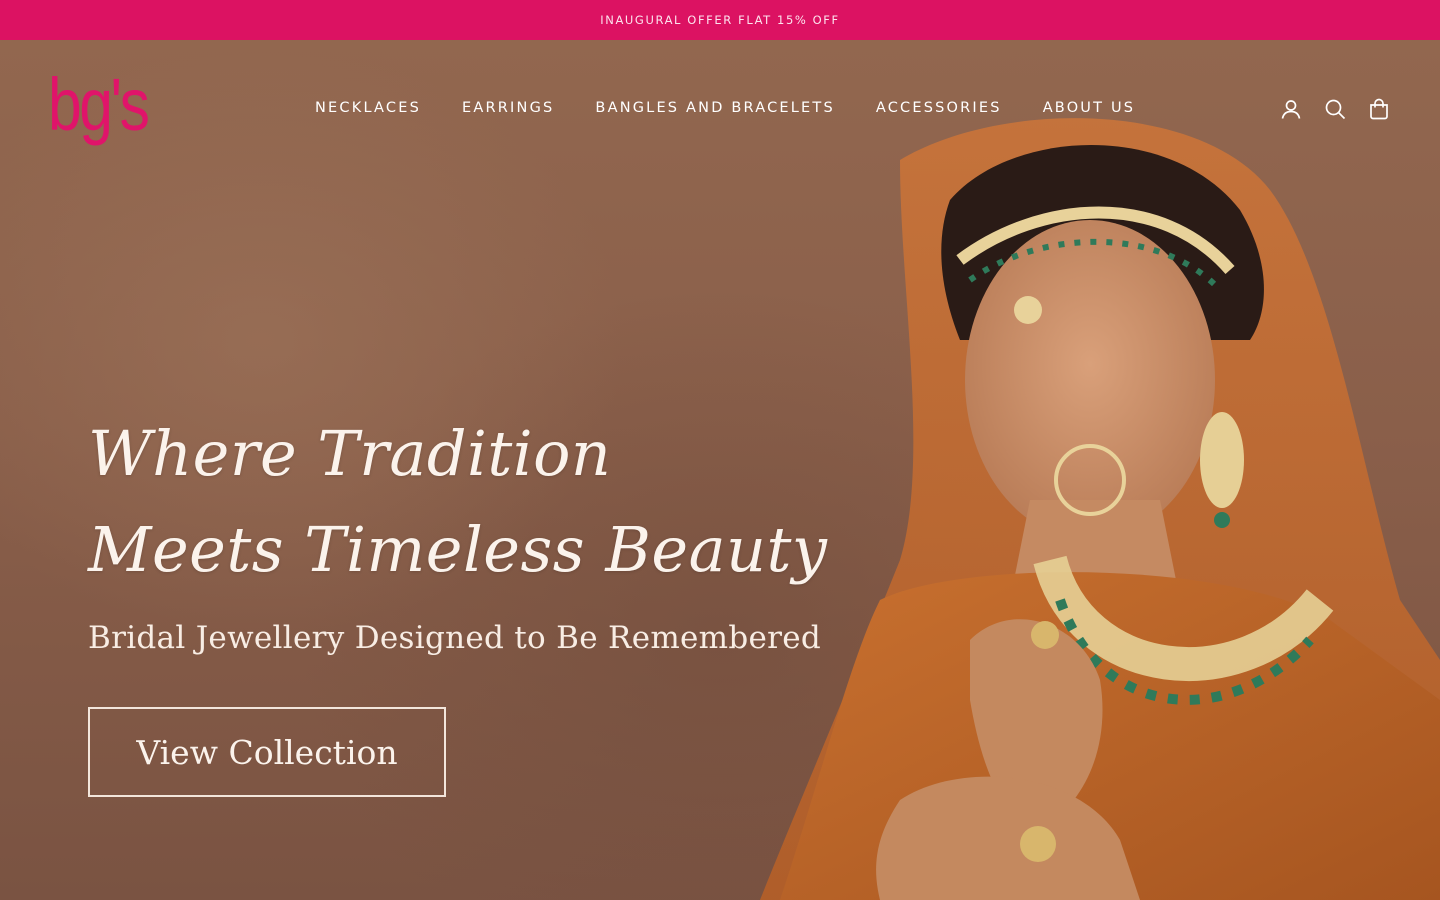 The width and height of the screenshot is (1440, 900). What do you see at coordinates (714, 108) in the screenshot?
I see `nav-item-bangles-and-bracelets: BANGLES AND BRACELETS` at bounding box center [714, 108].